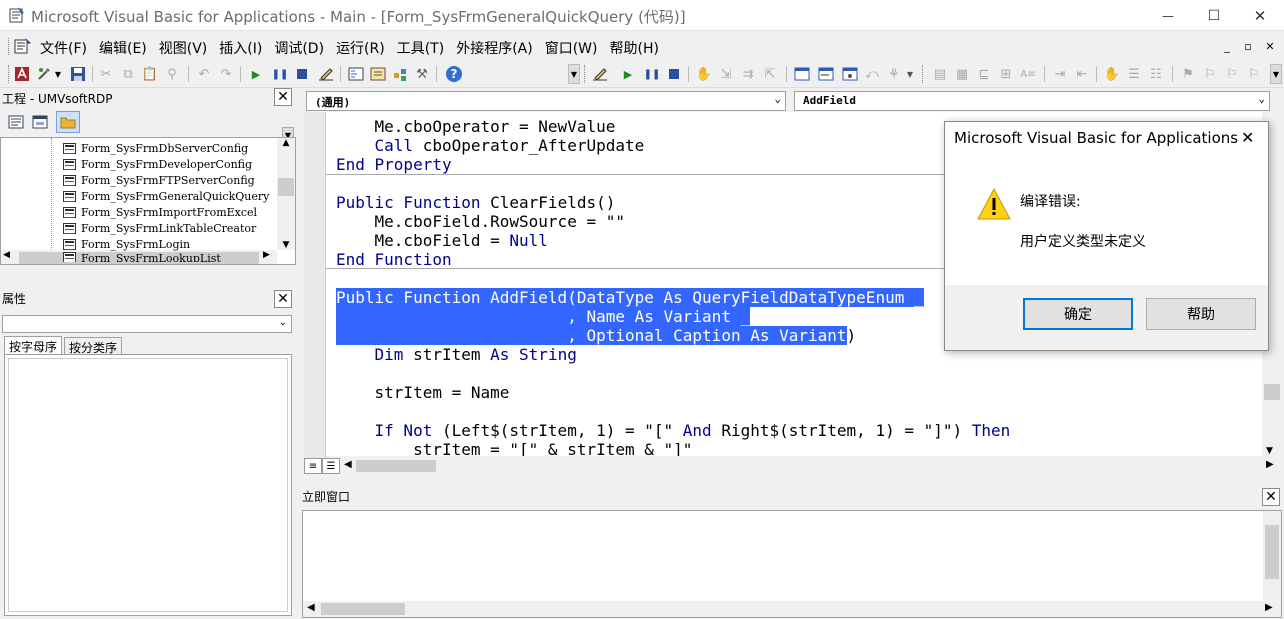 Image resolution: width=1284 pixels, height=619 pixels. Describe the element at coordinates (1078, 314) in the screenshot. I see `ok-button: 确定` at that location.